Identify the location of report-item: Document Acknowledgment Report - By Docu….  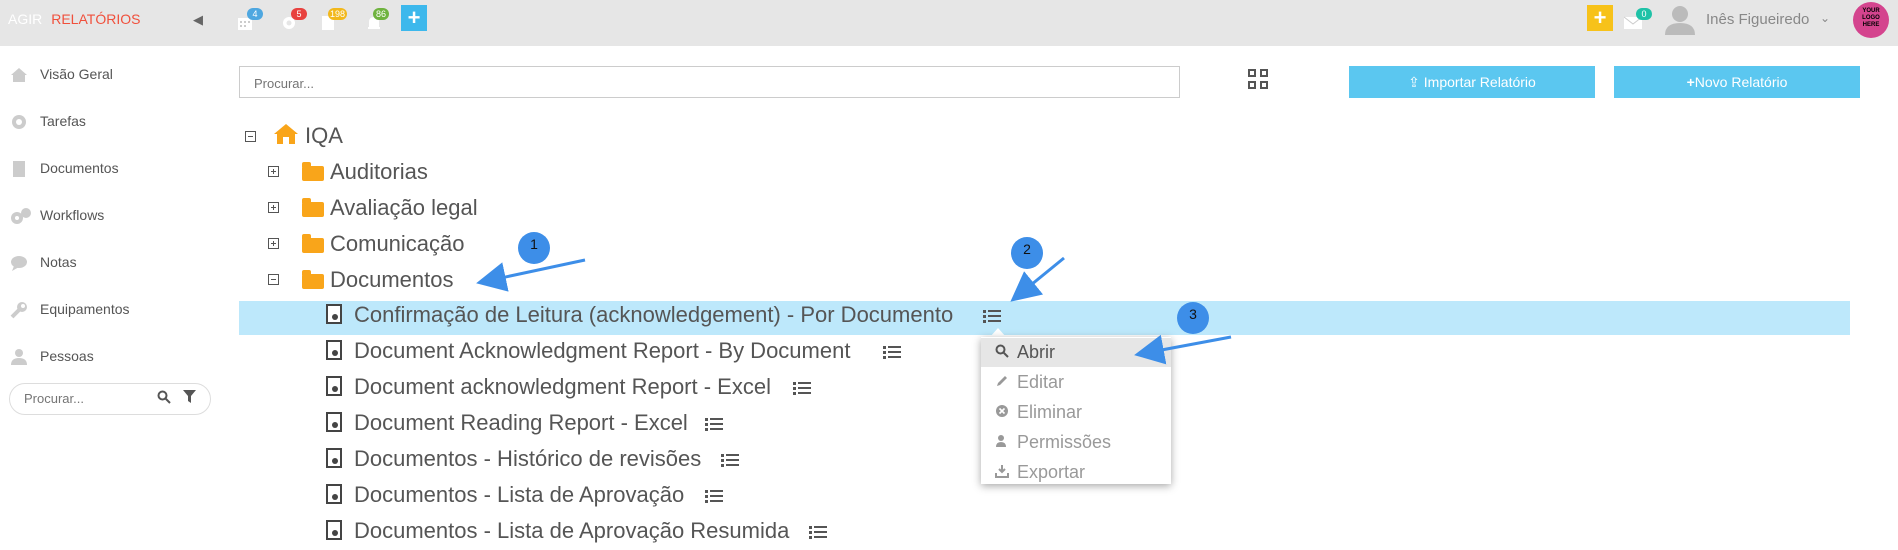
(826, 353).